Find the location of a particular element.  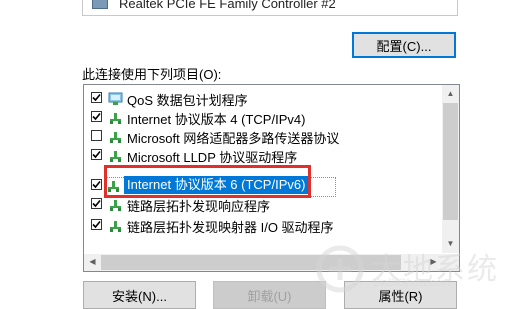

watermark: 大地系统 DaDiGhost.com is located at coordinates (420, 270).